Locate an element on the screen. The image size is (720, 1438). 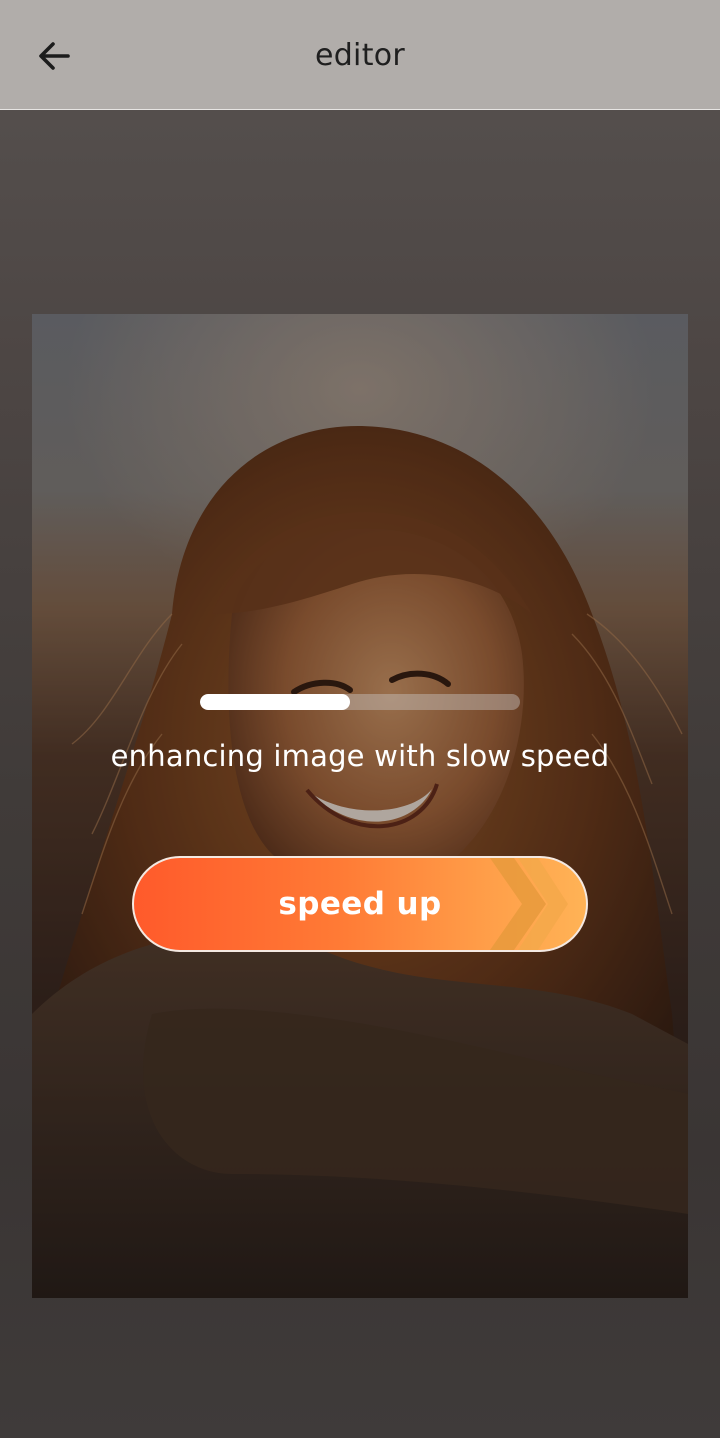
page-title: editor is located at coordinates (360, 55).